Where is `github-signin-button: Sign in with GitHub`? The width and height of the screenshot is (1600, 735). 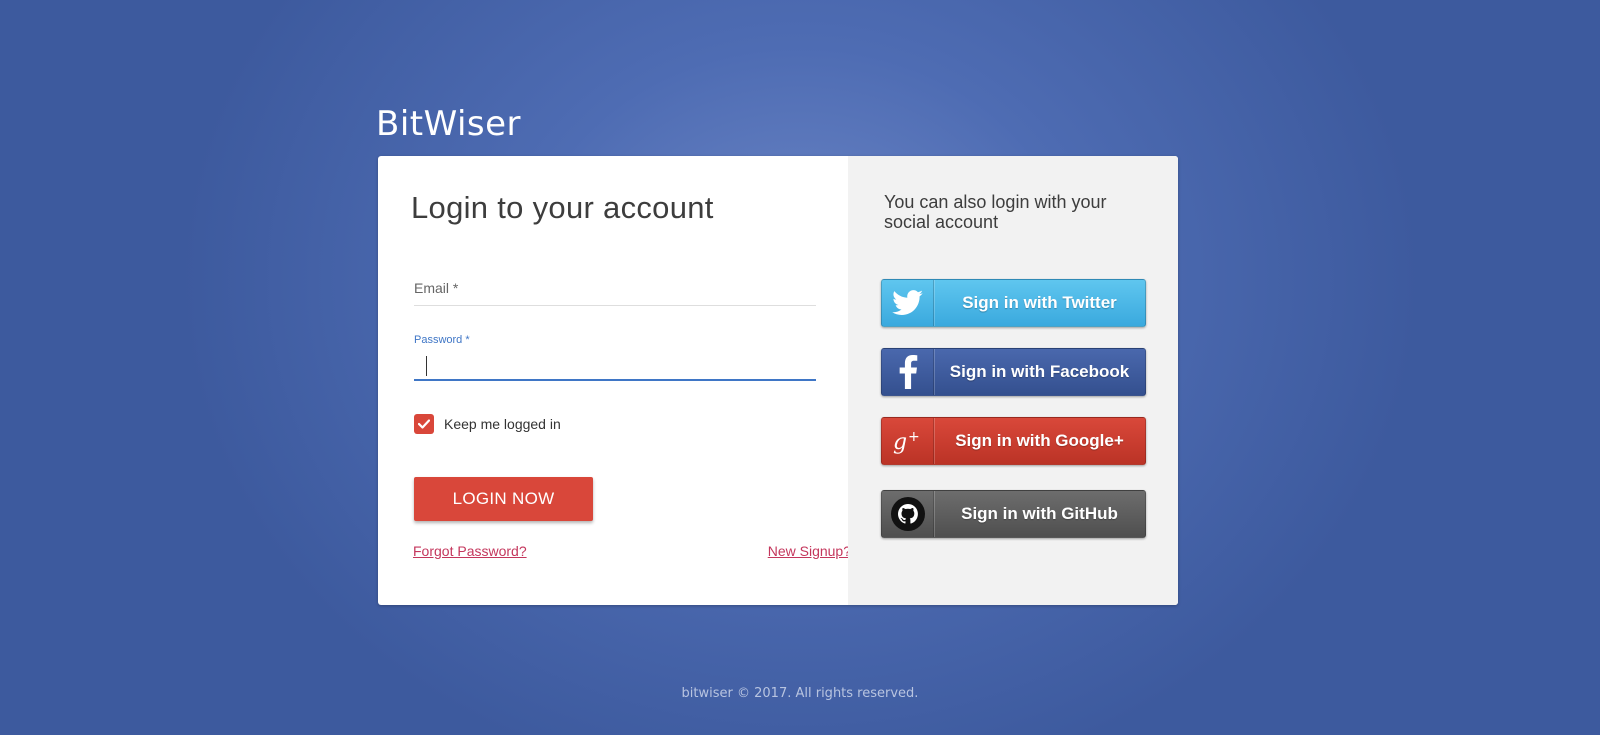
github-signin-button: Sign in with GitHub is located at coordinates (1013, 514).